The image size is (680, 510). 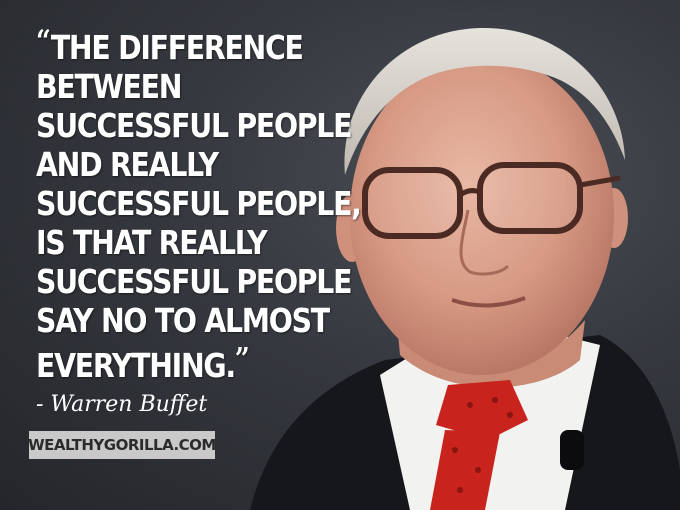 What do you see at coordinates (183, 320) in the screenshot?
I see `quote-line: SAY NO TO ALMOST` at bounding box center [183, 320].